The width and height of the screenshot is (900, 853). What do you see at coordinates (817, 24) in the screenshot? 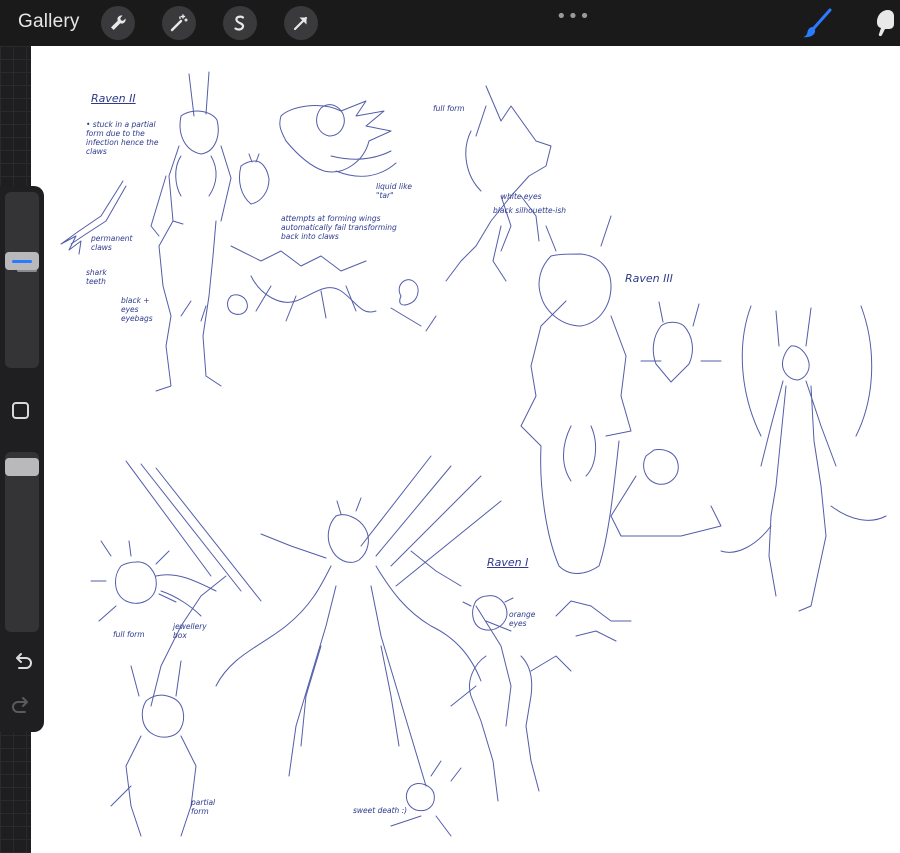
I see `brush-icon` at bounding box center [817, 24].